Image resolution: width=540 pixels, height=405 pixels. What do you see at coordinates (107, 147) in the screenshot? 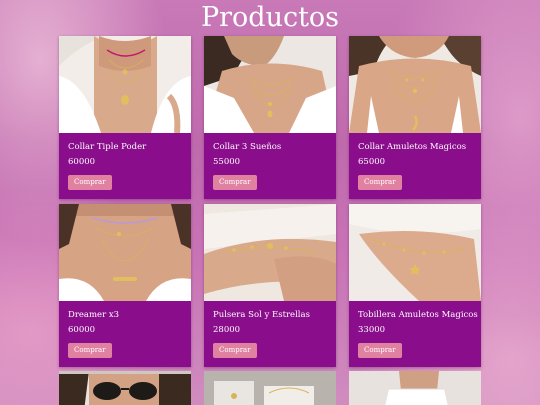
I see `product-name: Collar Tiple Poder` at bounding box center [107, 147].